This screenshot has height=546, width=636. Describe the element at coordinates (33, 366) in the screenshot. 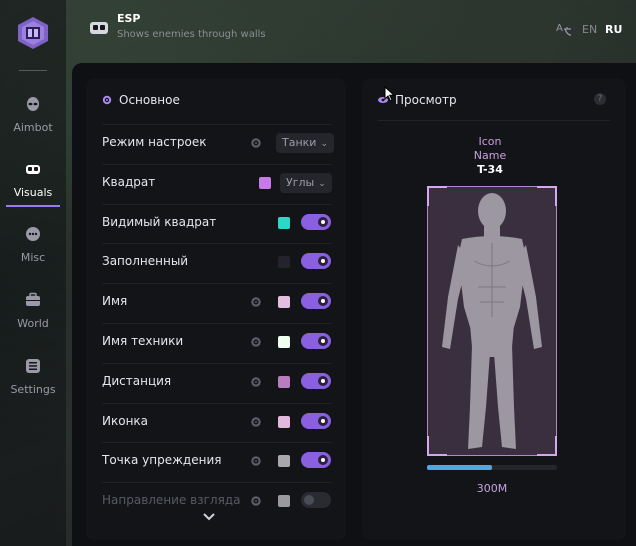

I see `list-icon` at that location.